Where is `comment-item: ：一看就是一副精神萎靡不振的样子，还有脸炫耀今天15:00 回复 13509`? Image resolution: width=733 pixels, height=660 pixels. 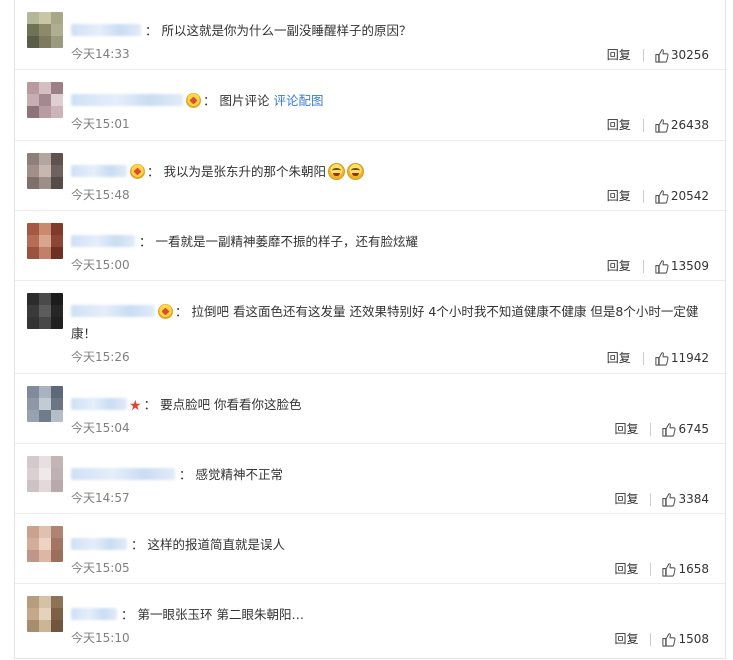
comment-item: ：一看就是一副精神萎靡不振的样子，还有脸炫耀今天15:00 回复 13509 is located at coordinates (370, 246).